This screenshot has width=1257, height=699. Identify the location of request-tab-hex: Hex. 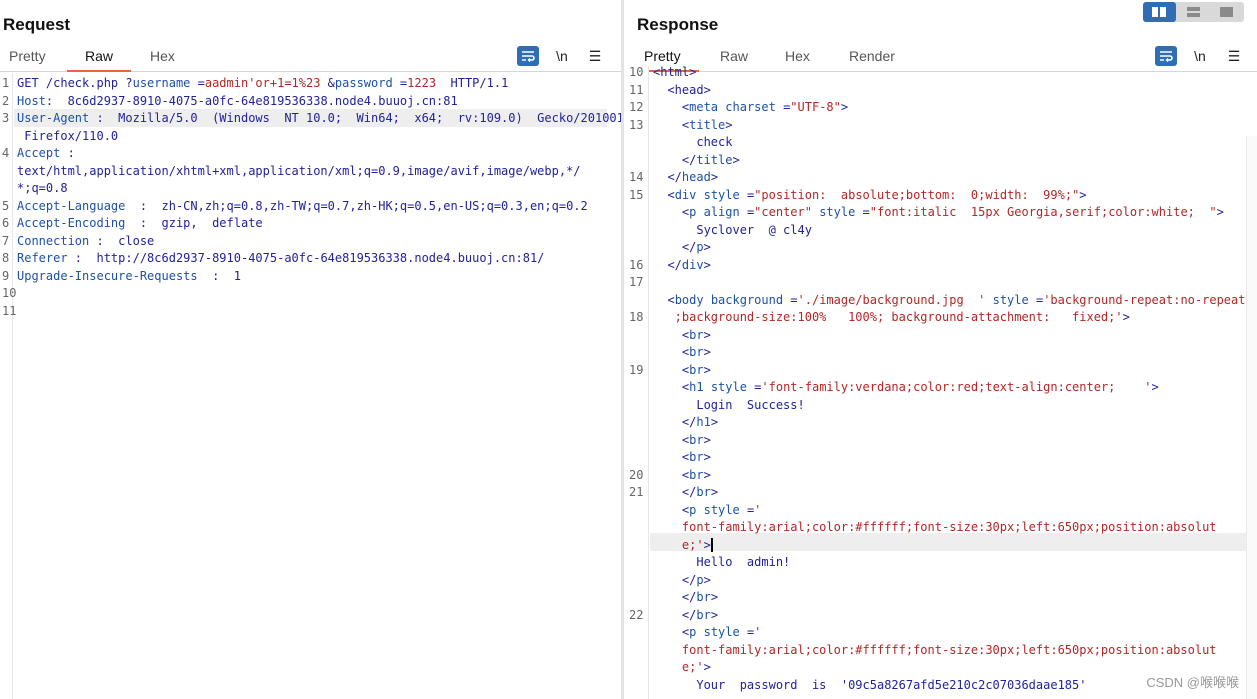
(162, 60).